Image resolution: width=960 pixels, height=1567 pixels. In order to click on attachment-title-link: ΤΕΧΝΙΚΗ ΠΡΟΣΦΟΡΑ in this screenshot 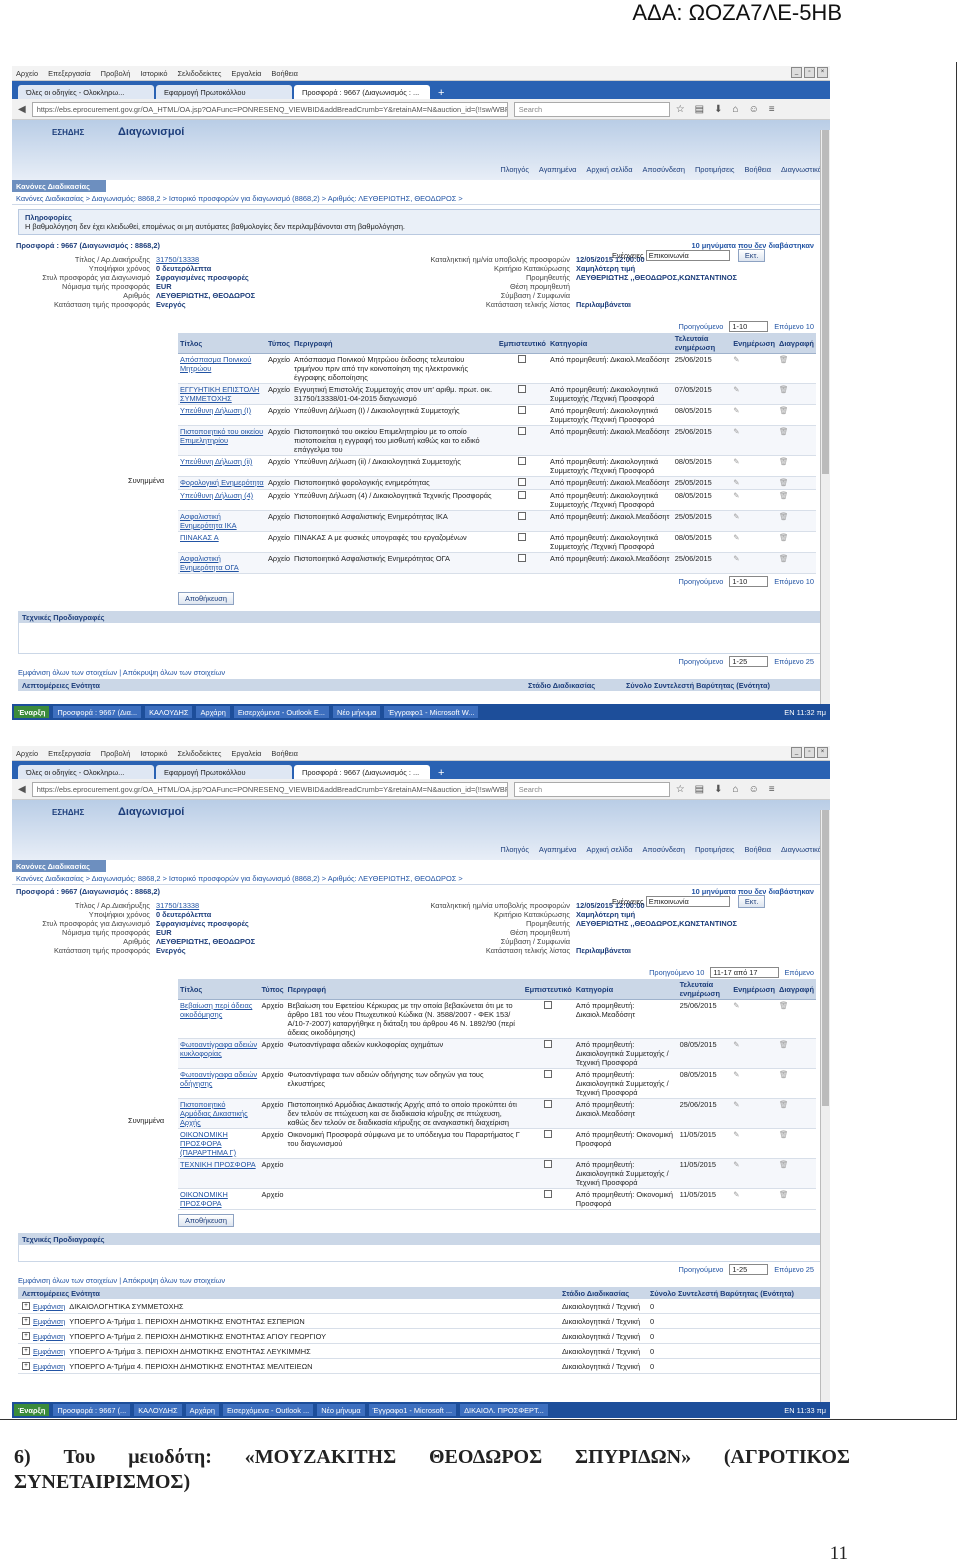, I will do `click(219, 1173)`.